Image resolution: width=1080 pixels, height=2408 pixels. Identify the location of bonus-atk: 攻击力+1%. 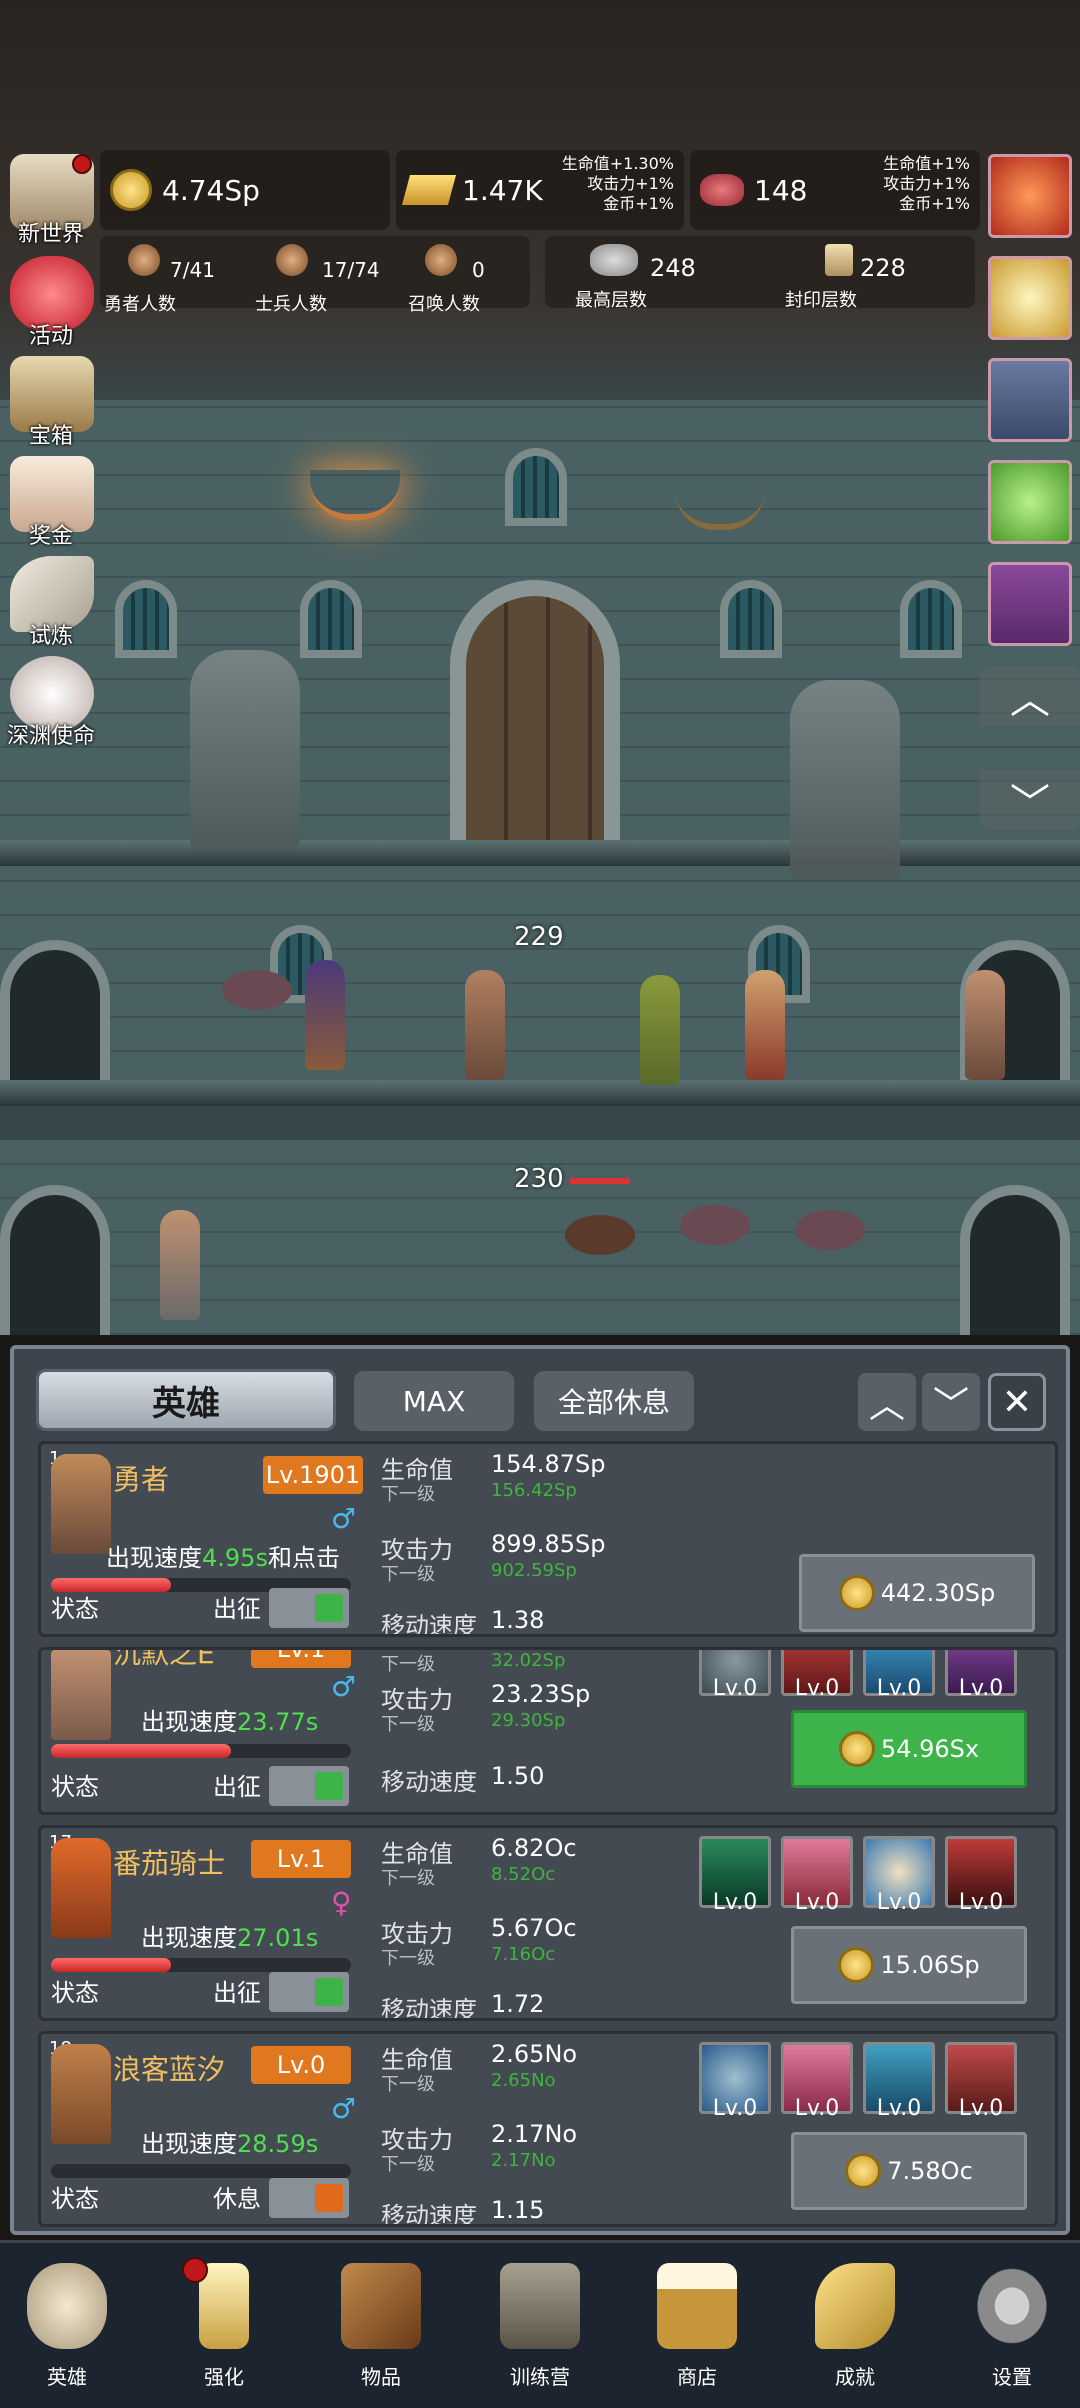
(926, 183).